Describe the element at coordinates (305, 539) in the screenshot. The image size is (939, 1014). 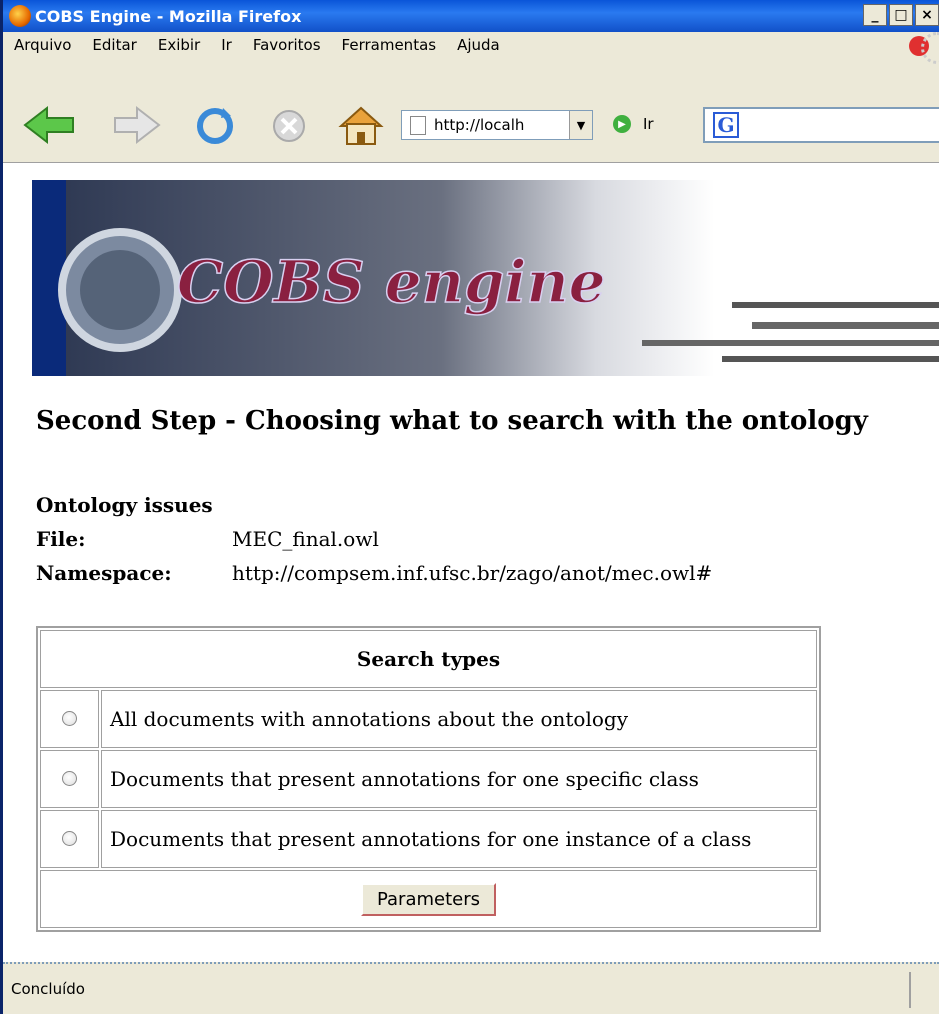
I see `file-value: MEC_final.owl` at that location.